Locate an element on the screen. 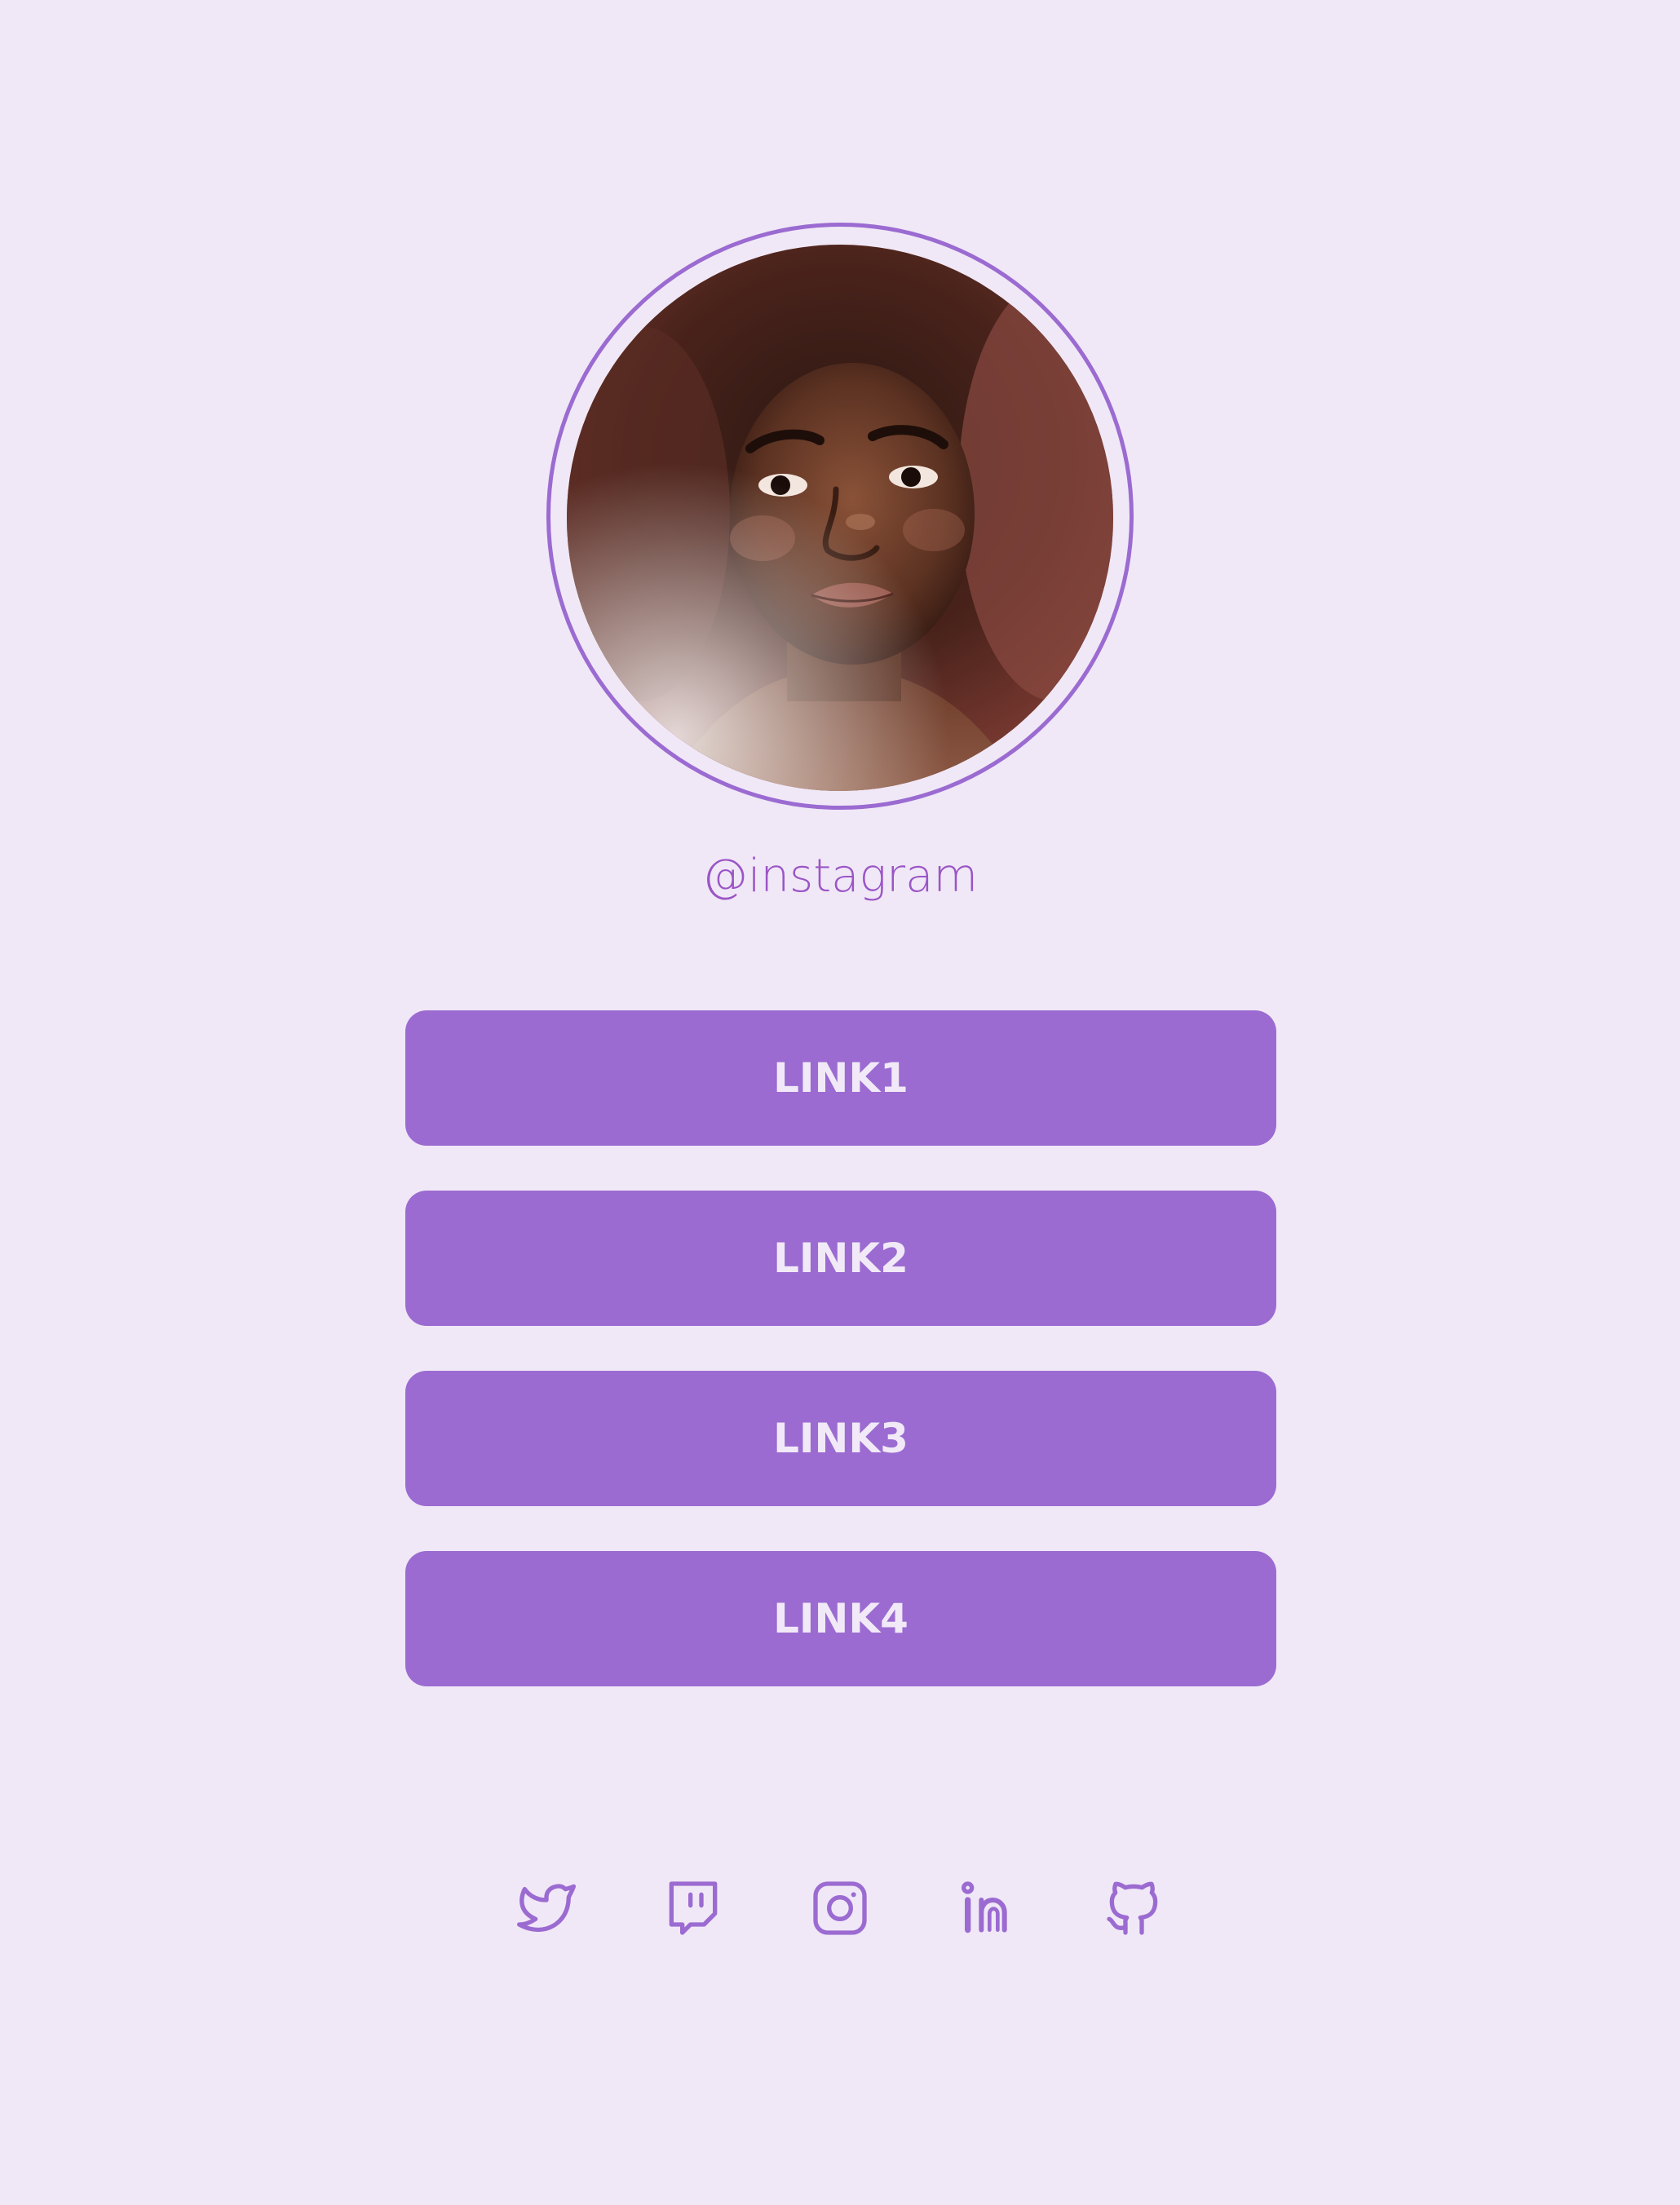 This screenshot has height=2205, width=1680. link-button-1: LINK1 is located at coordinates (841, 1078).